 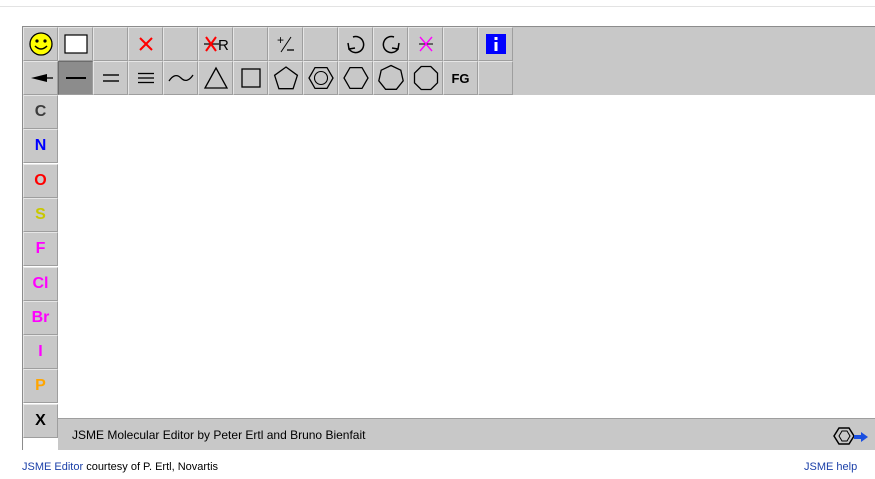 I want to click on ring5-button, so click(x=285, y=78).